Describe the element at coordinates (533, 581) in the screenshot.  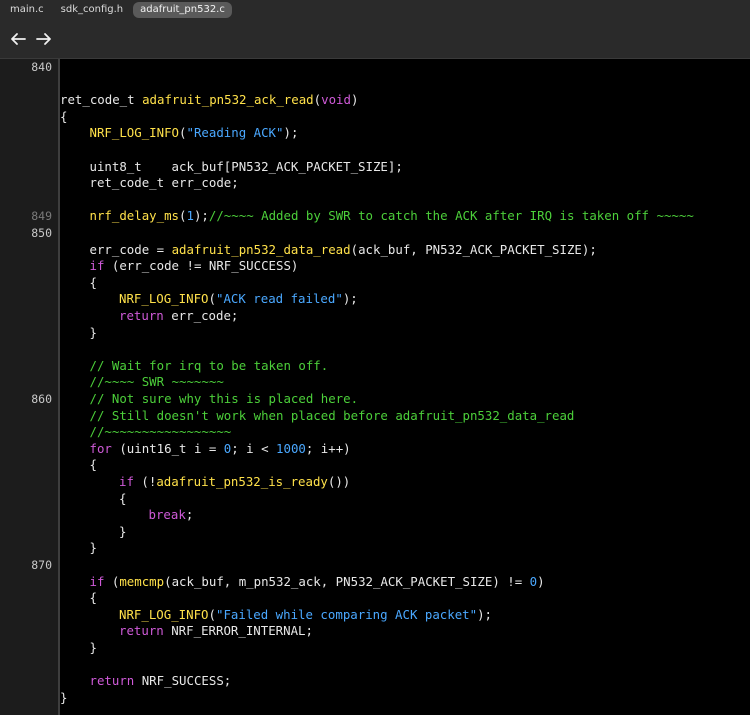
I see `code-token: 0` at that location.